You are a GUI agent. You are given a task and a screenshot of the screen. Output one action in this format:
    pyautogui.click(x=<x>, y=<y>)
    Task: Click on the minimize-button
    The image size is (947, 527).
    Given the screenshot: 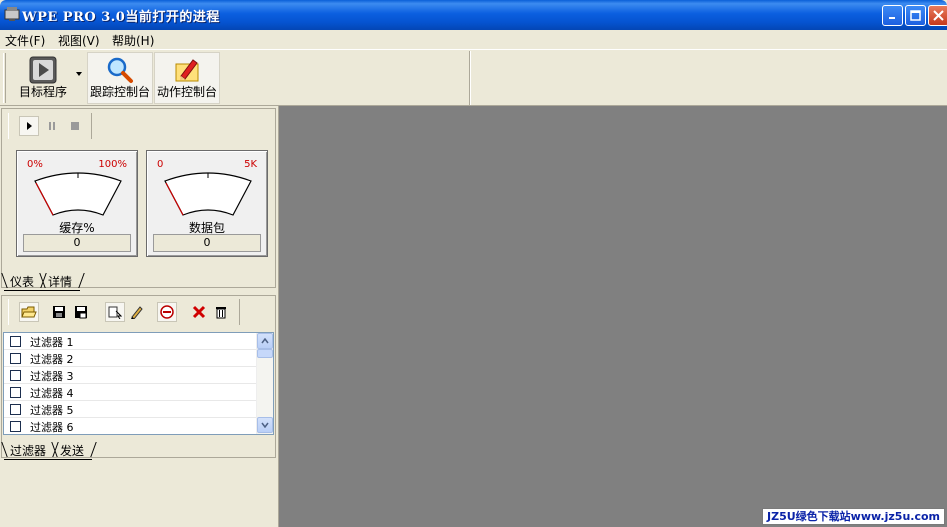 What is the action you would take?
    pyautogui.click(x=892, y=15)
    